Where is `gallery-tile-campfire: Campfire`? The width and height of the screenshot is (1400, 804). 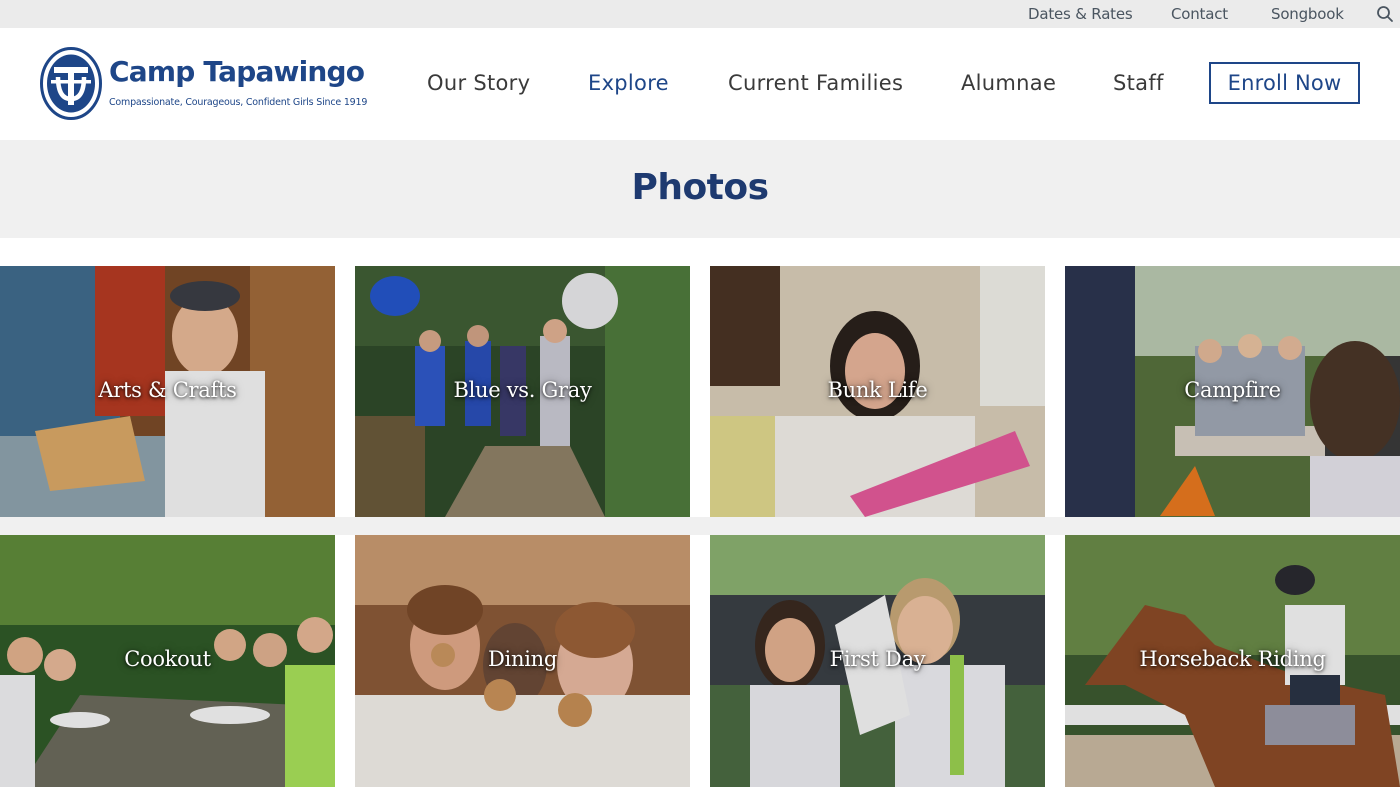
gallery-tile-campfire: Campfire is located at coordinates (1232, 391).